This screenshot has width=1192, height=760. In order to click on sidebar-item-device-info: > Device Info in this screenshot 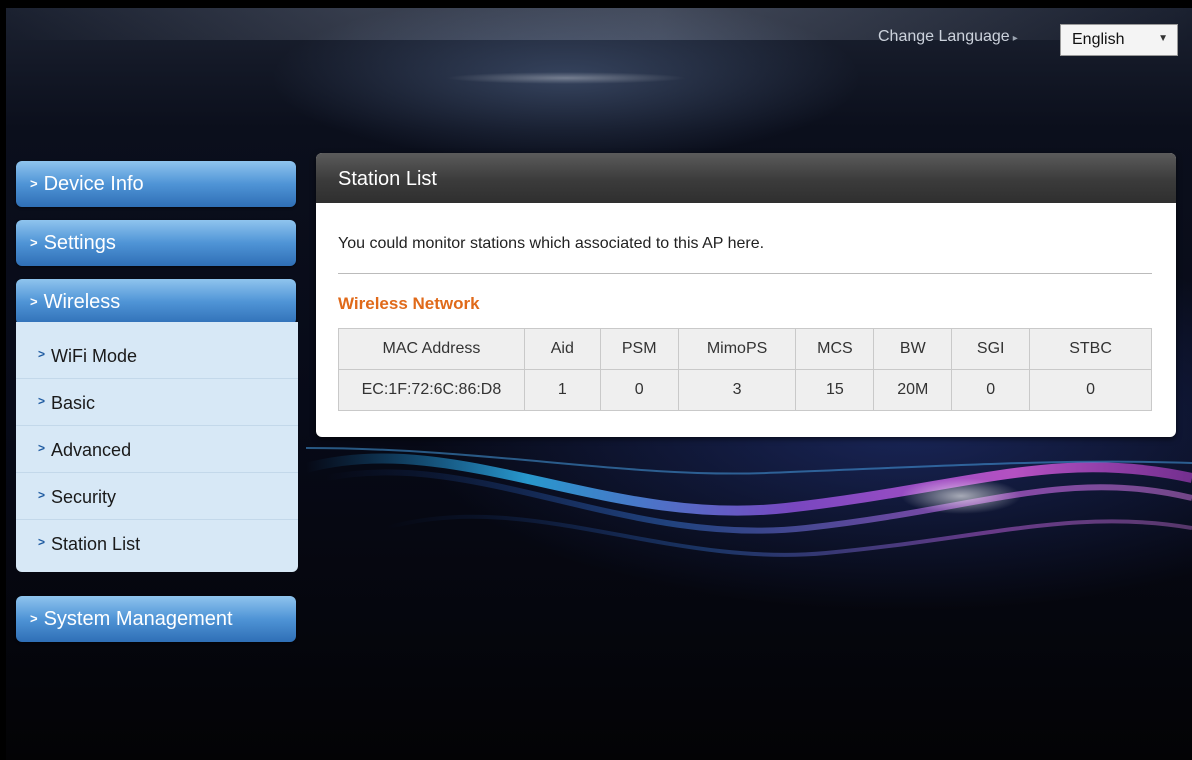, I will do `click(156, 184)`.